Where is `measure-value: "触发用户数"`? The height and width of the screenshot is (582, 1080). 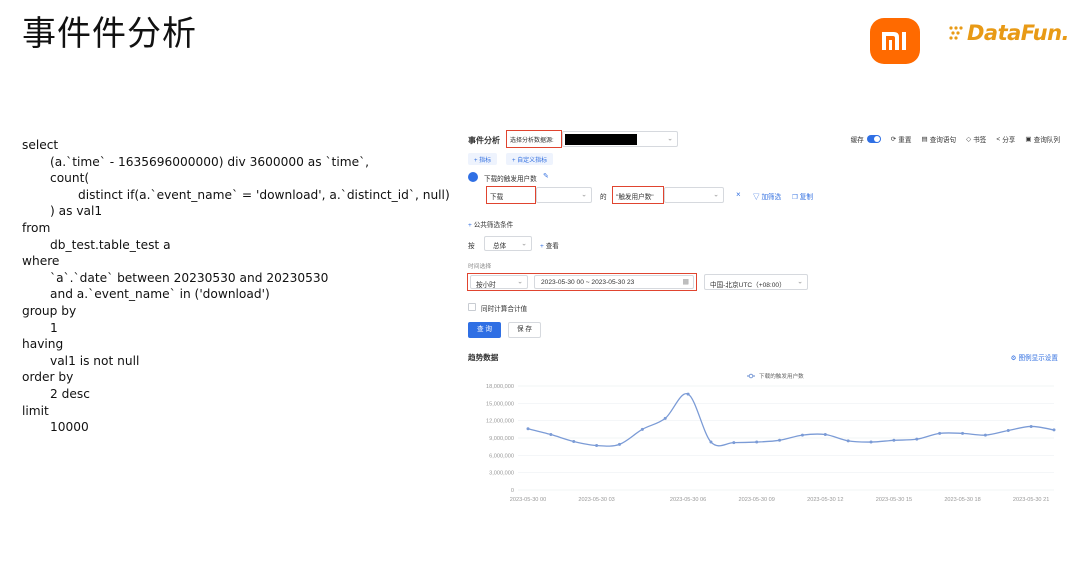 measure-value: "触发用户数" is located at coordinates (635, 197).